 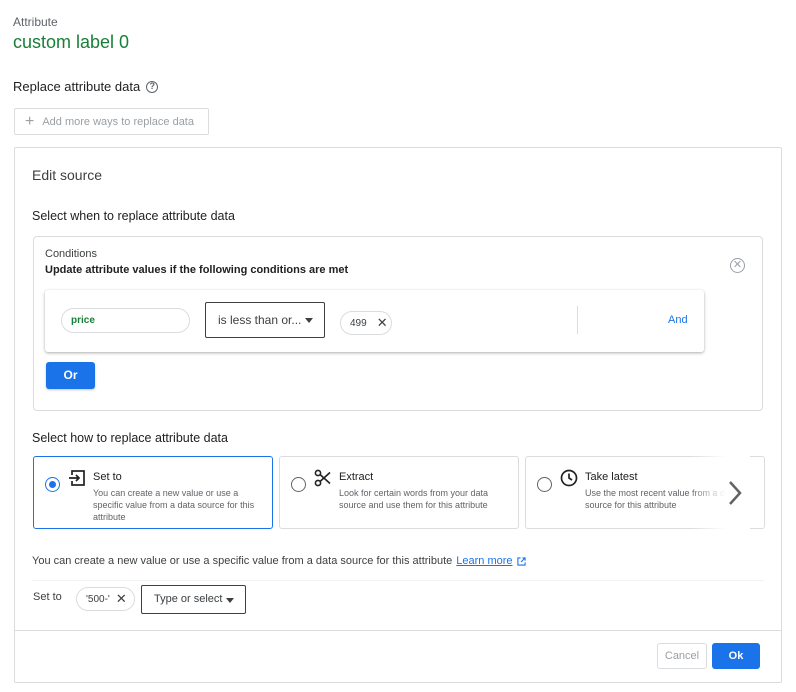 I want to click on radio-extract, so click(x=298, y=484).